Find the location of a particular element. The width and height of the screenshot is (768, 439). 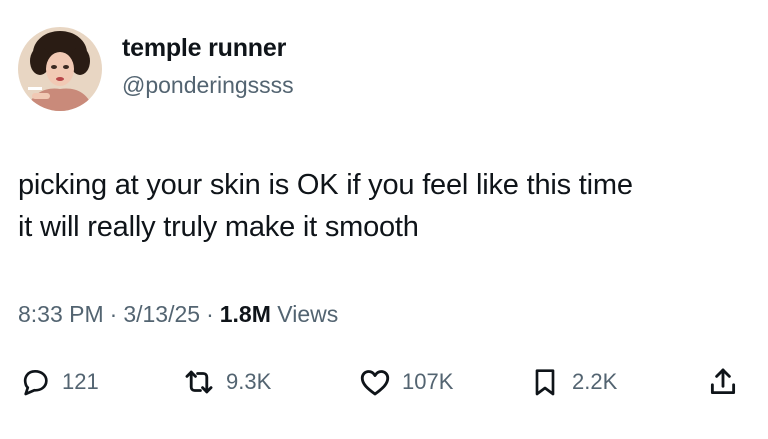

bookmark-icon is located at coordinates (545, 382).